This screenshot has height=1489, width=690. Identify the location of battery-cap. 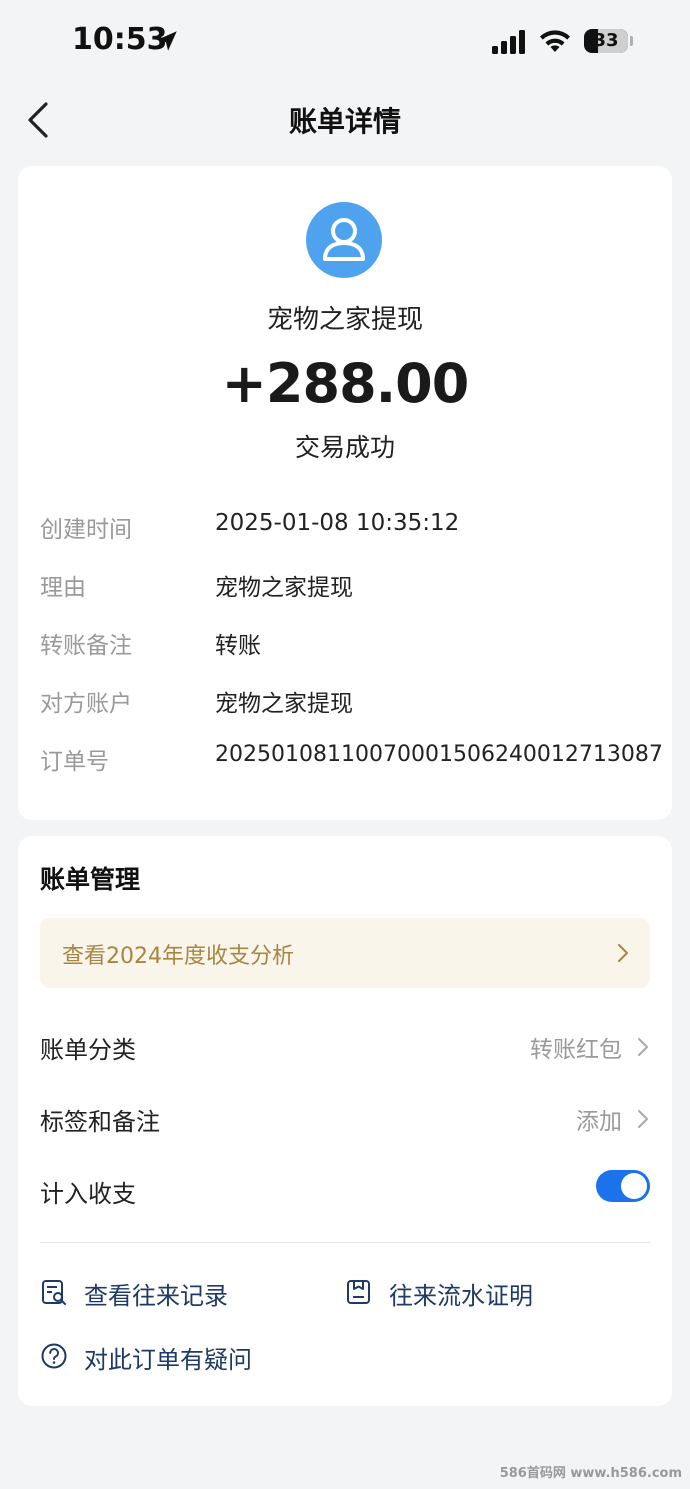
(631, 41).